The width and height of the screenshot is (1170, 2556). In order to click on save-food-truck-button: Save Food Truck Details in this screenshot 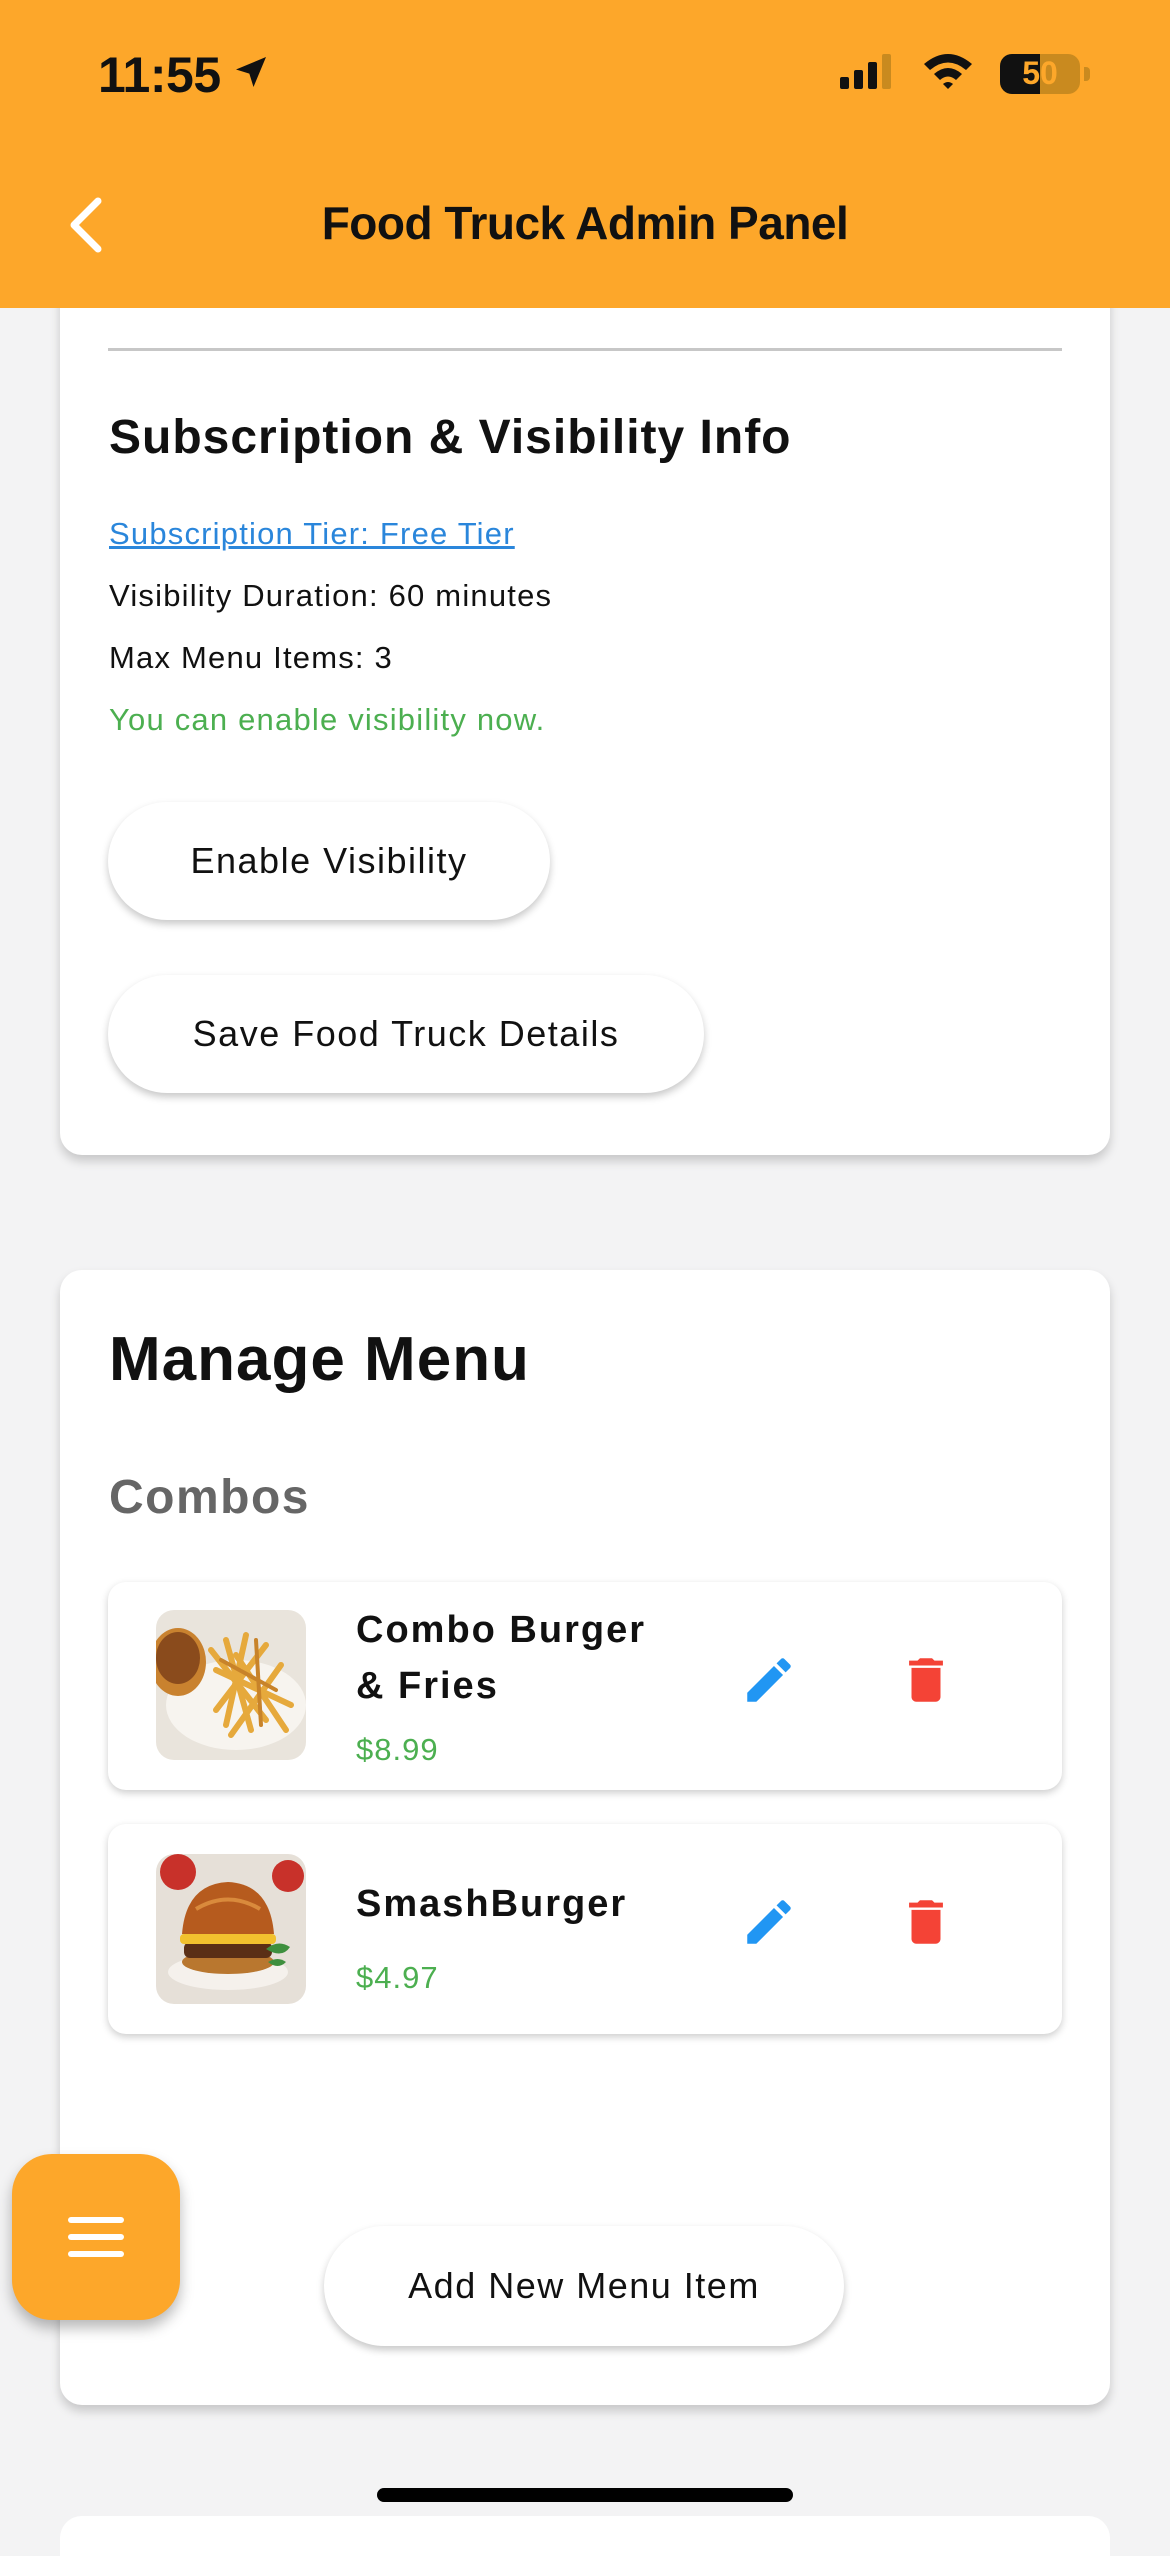, I will do `click(406, 1034)`.